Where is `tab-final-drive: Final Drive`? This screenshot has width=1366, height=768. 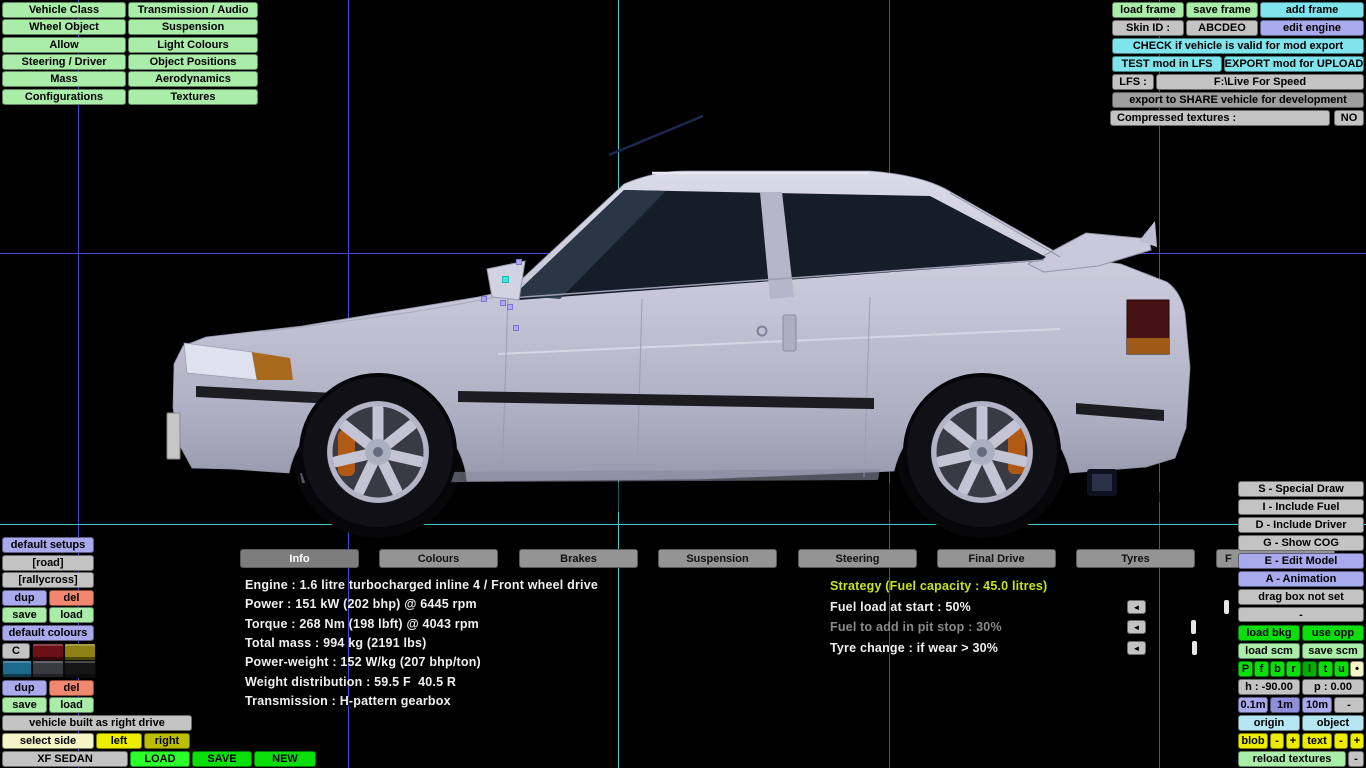 tab-final-drive: Final Drive is located at coordinates (996, 558).